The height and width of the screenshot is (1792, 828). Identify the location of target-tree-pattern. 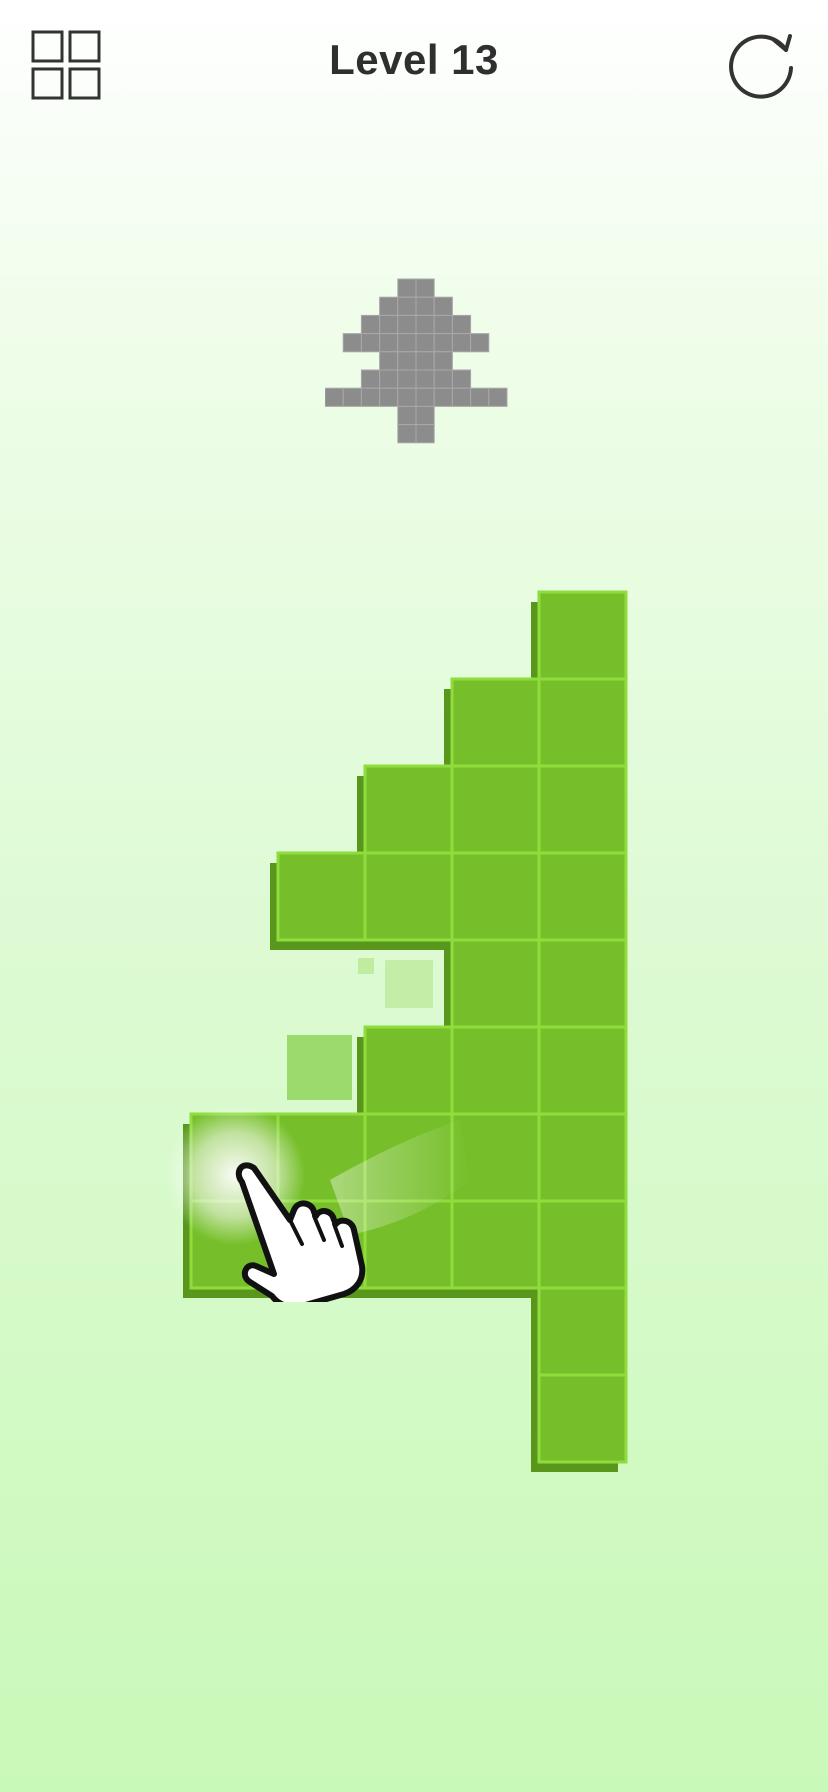
(416, 361).